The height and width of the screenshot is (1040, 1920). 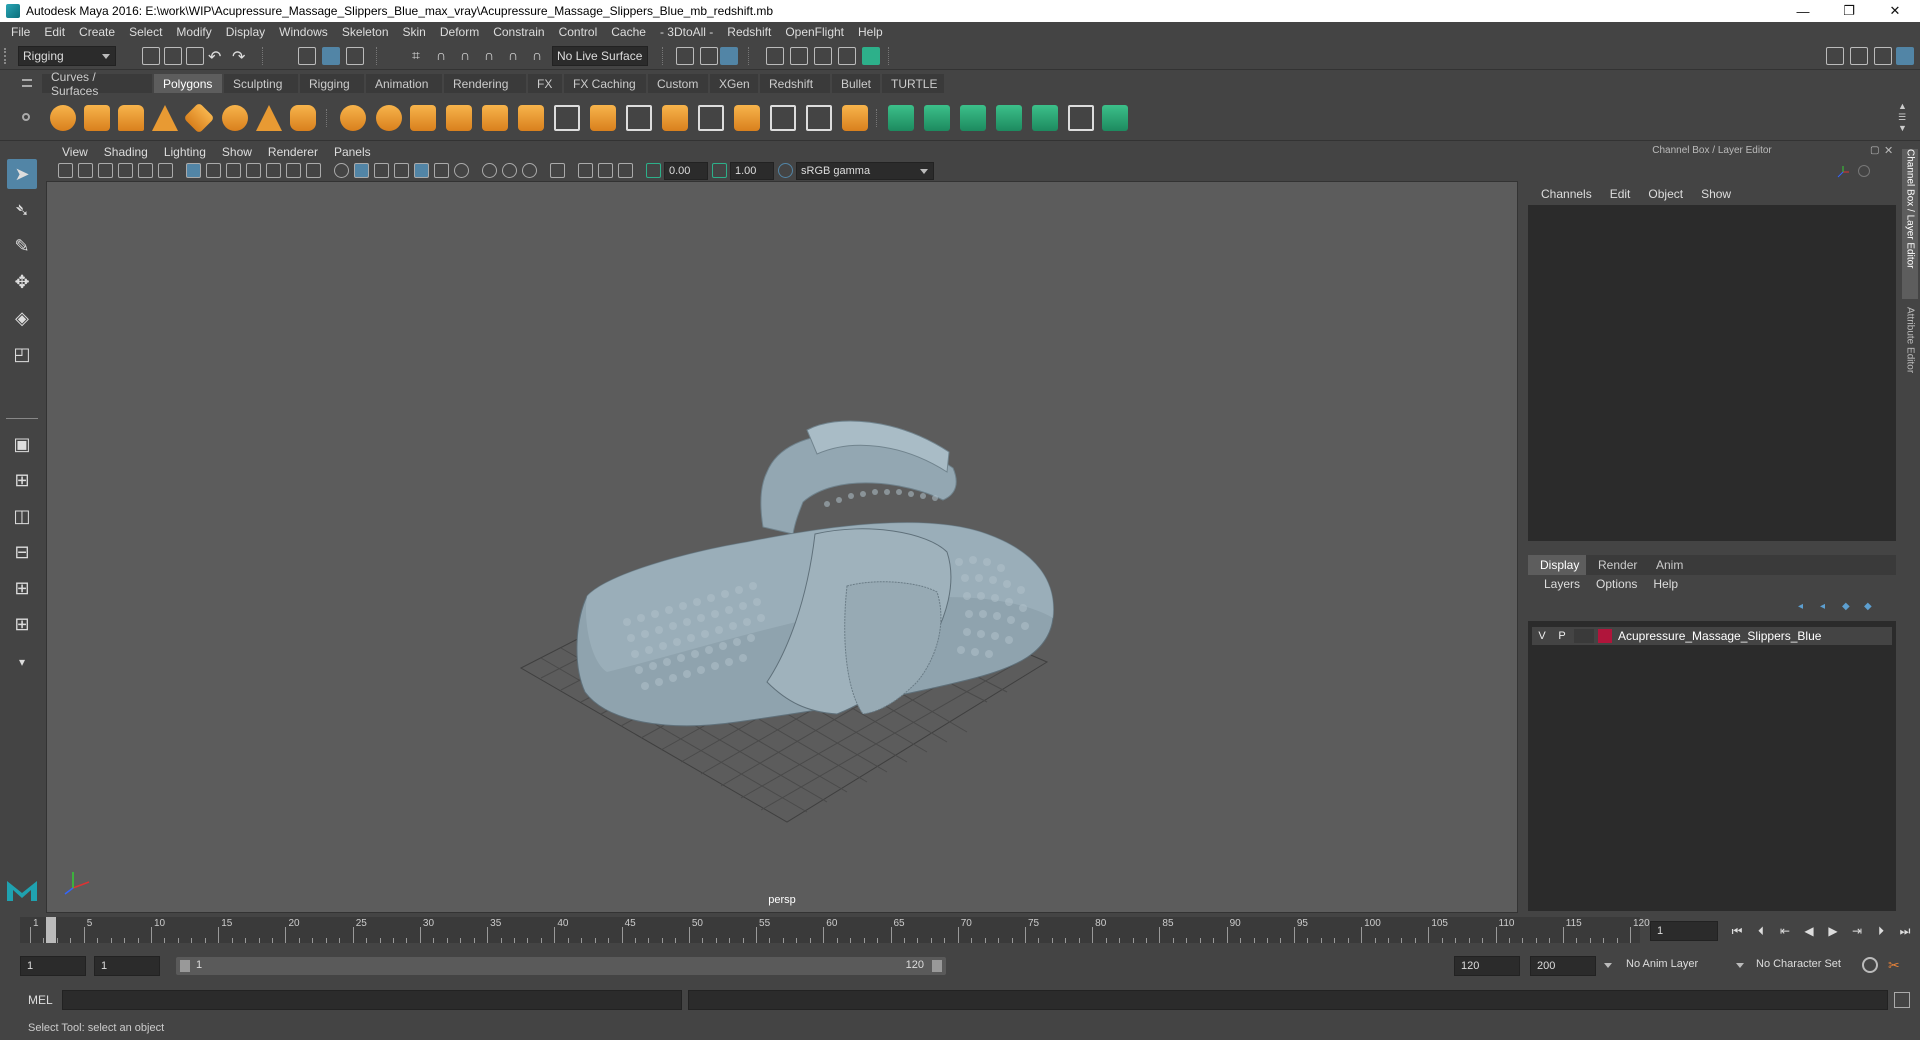 I want to click on layer-menu-options: Options, so click(x=1616, y=586).